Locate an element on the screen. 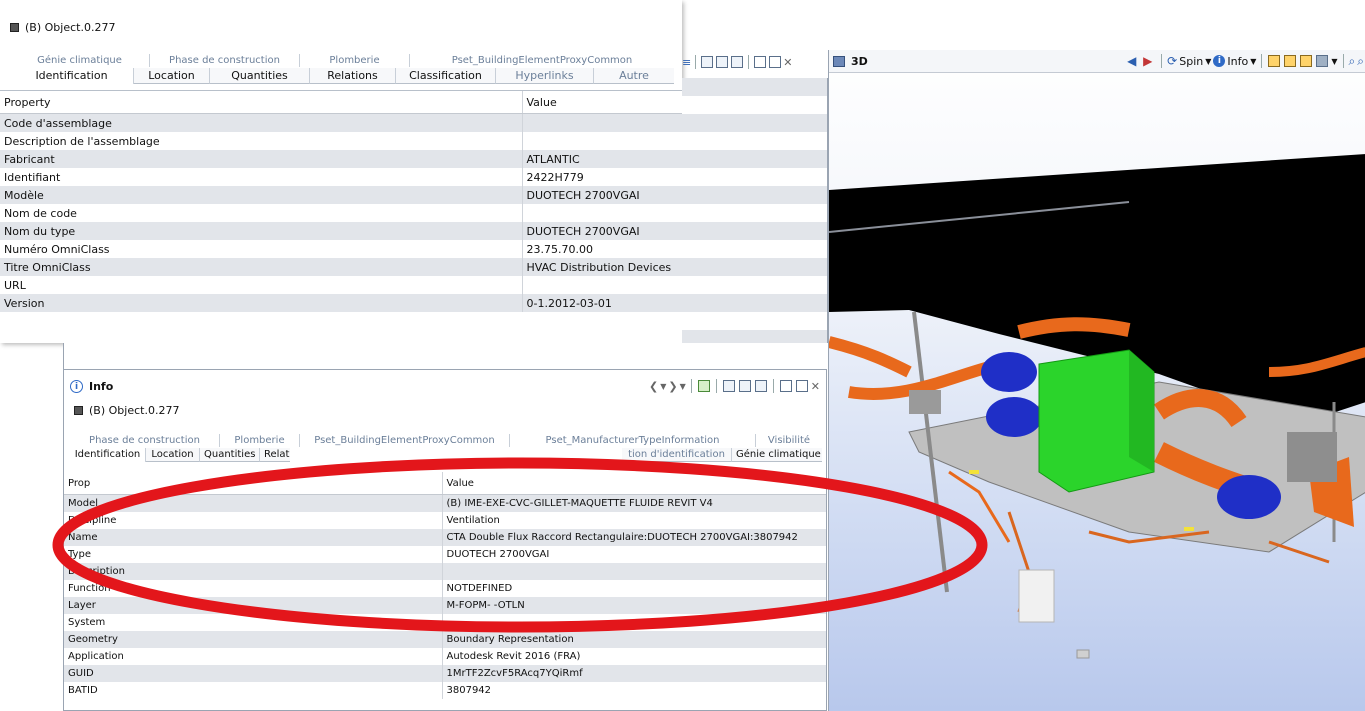 Image resolution: width=1365 pixels, height=711 pixels. shade-icon is located at coordinates (1322, 61).